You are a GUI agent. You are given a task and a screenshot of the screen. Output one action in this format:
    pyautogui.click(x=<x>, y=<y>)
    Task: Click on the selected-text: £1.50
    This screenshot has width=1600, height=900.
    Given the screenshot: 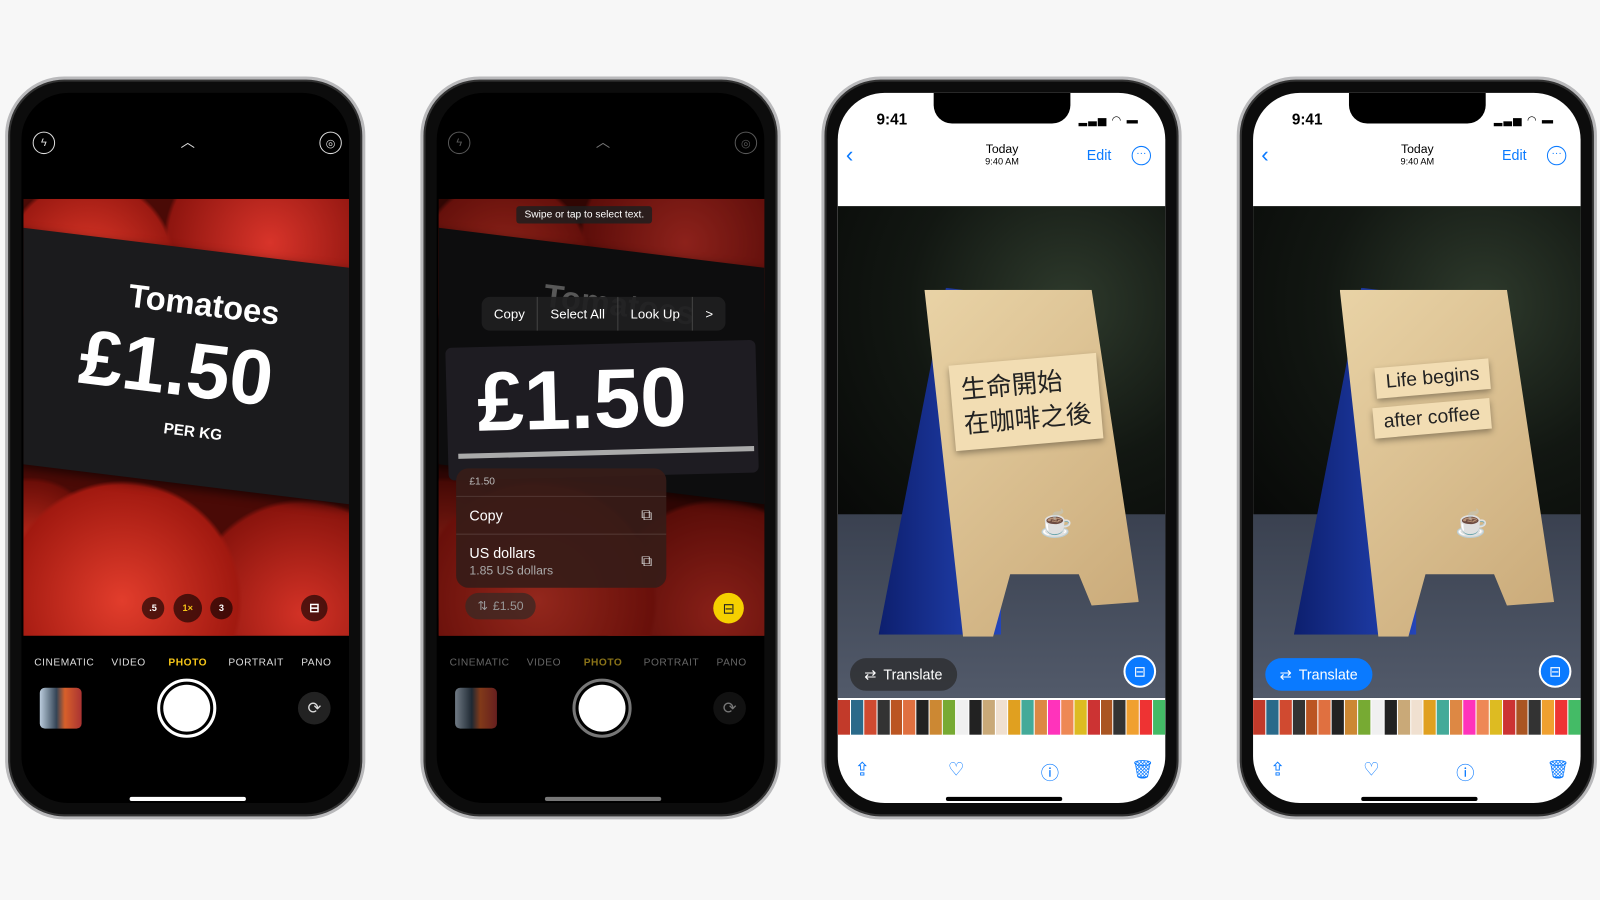 What is the action you would take?
    pyautogui.click(x=582, y=400)
    